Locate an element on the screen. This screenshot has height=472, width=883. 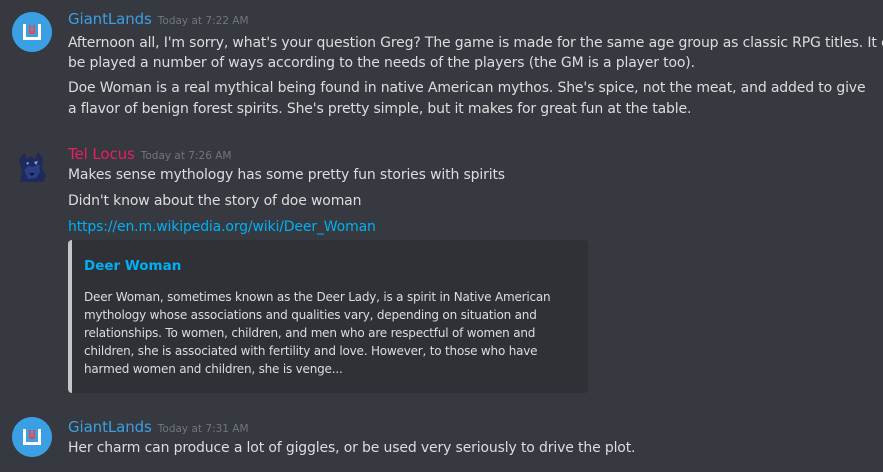
giantlands-logo-icon is located at coordinates (32, 437).